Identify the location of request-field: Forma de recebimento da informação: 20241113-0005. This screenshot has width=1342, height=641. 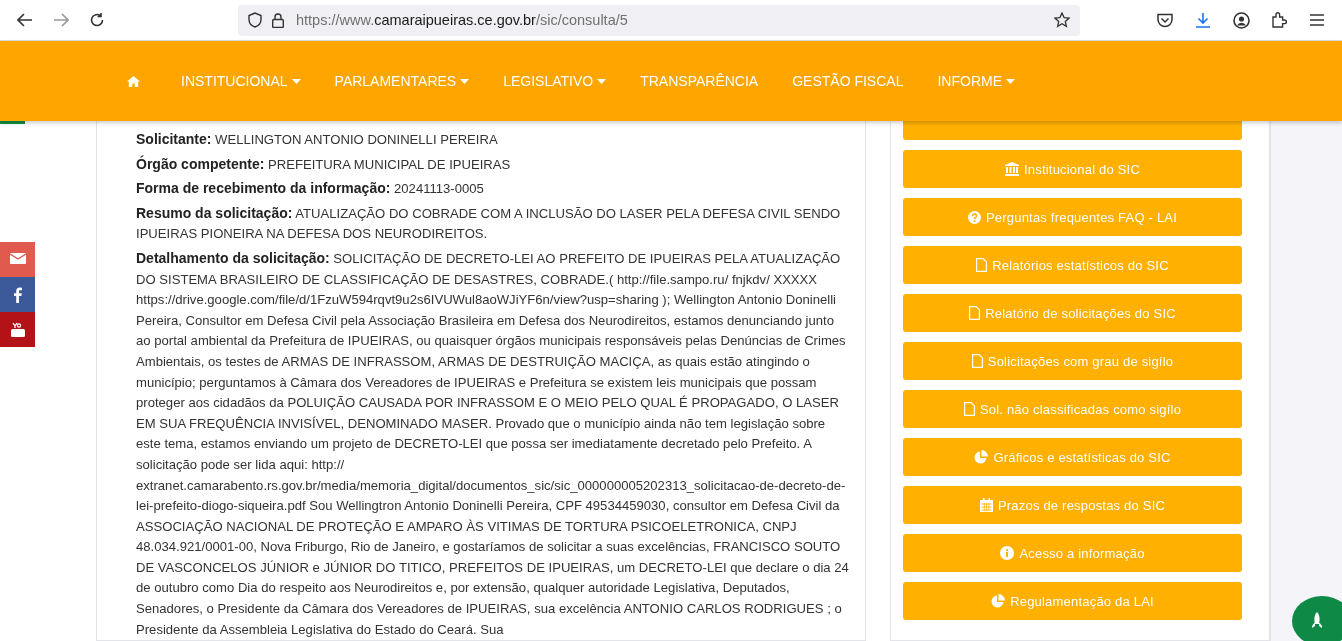
(493, 189).